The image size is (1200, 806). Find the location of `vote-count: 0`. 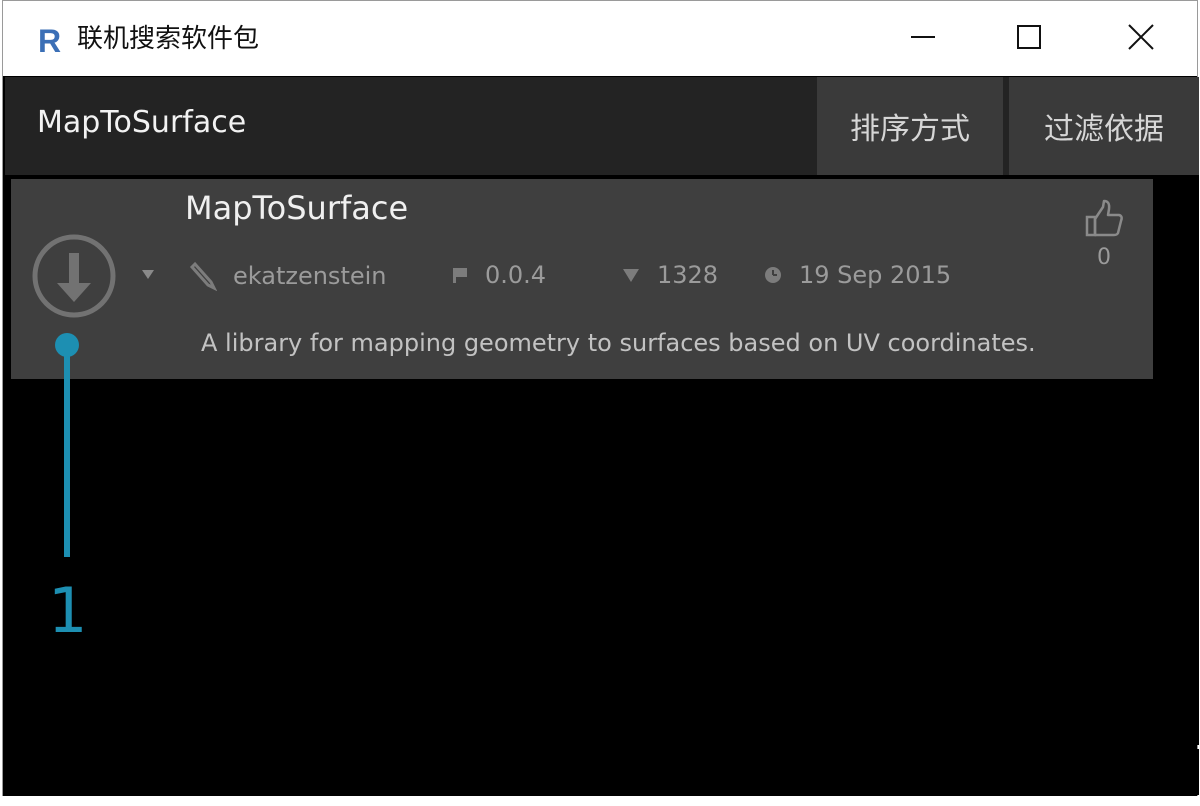

vote-count: 0 is located at coordinates (1104, 257).